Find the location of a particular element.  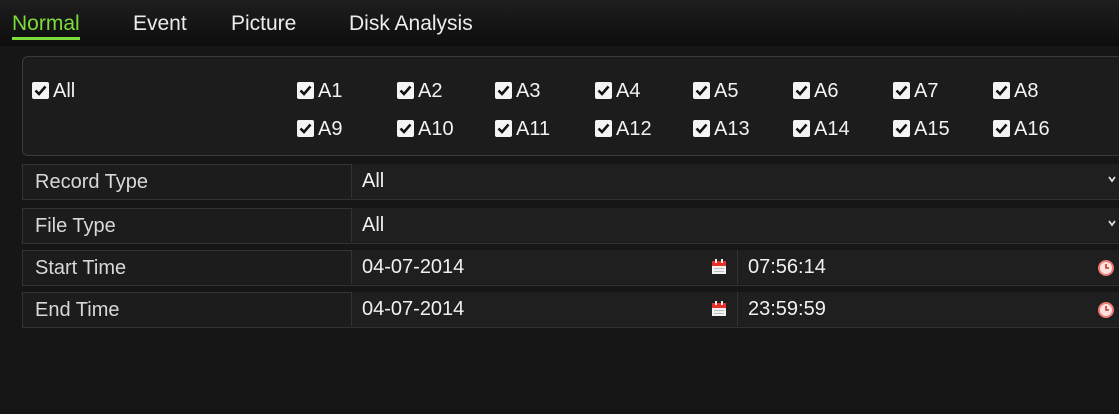

channel-checkbox: A15 is located at coordinates (921, 129).